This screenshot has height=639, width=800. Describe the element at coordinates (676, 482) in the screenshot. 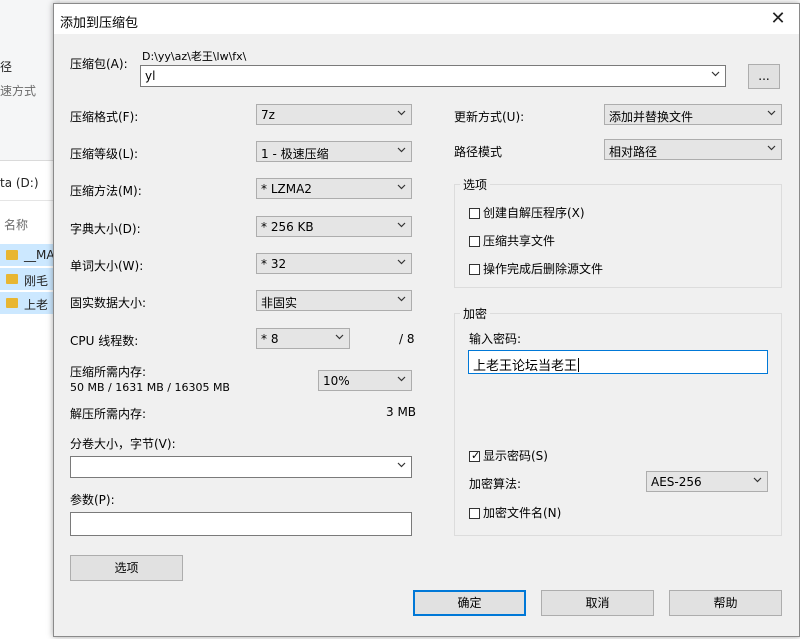

I see `encryption-method-value: AES-256` at that location.